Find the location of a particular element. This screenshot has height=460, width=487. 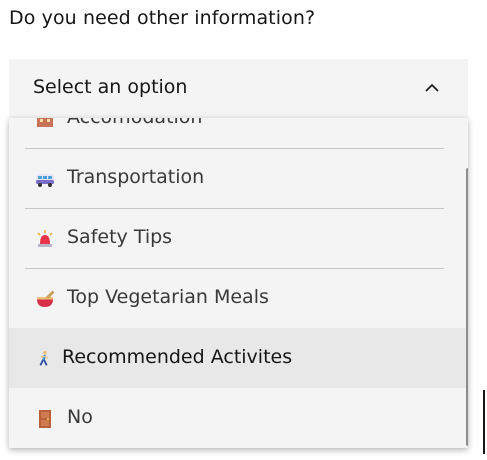

chevron-up-icon is located at coordinates (432, 88).